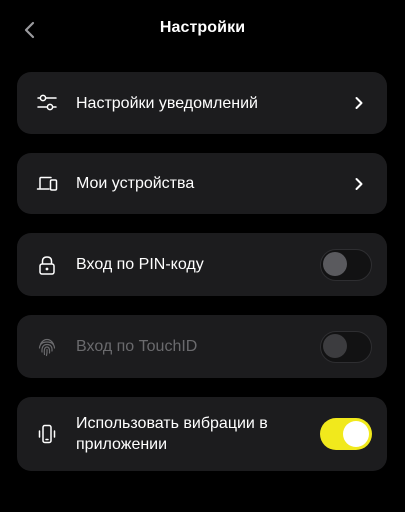 This screenshot has height=512, width=405. What do you see at coordinates (47, 265) in the screenshot?
I see `lock-icon` at bounding box center [47, 265].